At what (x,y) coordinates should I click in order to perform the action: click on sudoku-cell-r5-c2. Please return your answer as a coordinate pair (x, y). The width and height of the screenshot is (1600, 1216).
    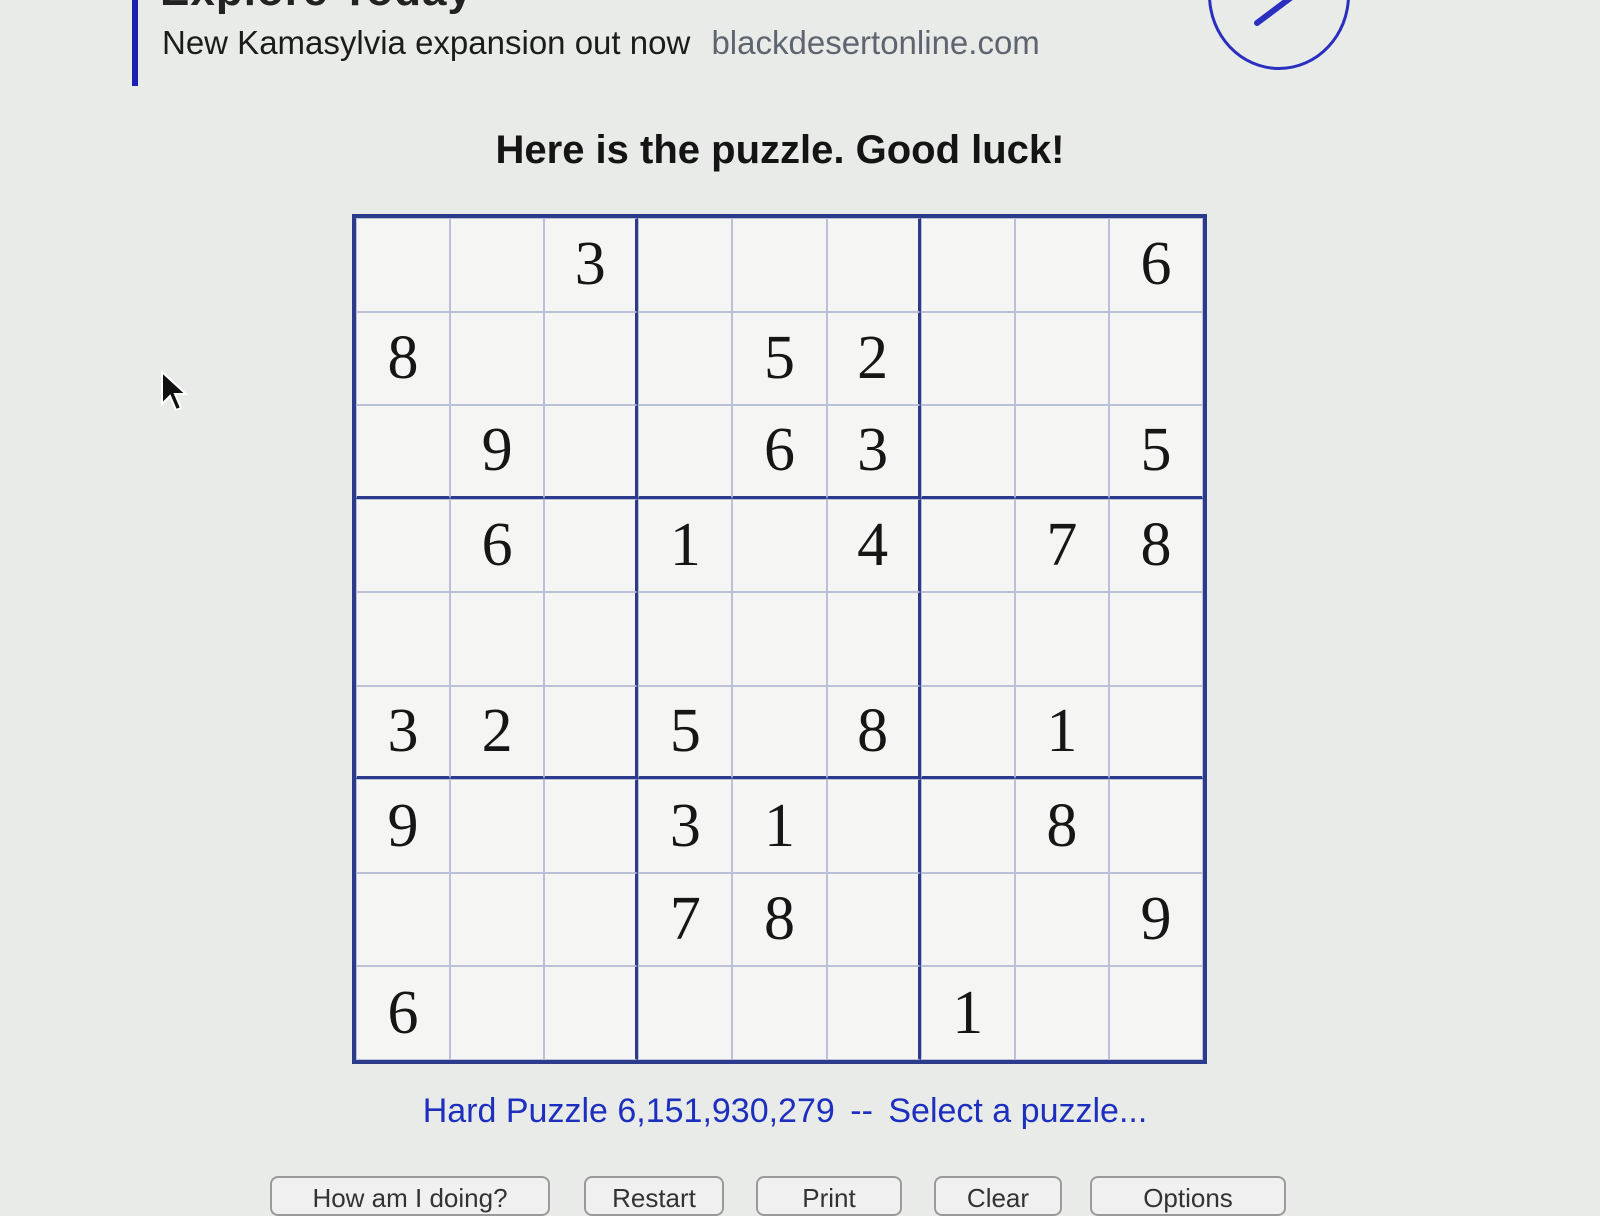
    Looking at the image, I should click on (497, 639).